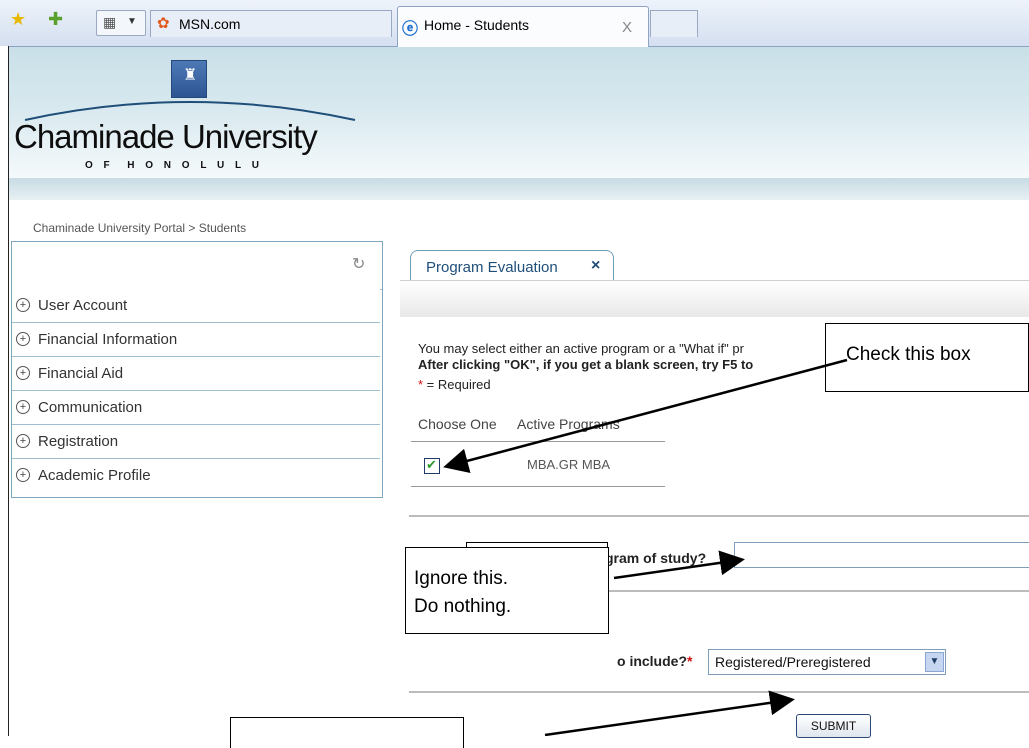 This screenshot has width=1029, height=748. Describe the element at coordinates (679, 565) in the screenshot. I see `arrow-to-input` at that location.